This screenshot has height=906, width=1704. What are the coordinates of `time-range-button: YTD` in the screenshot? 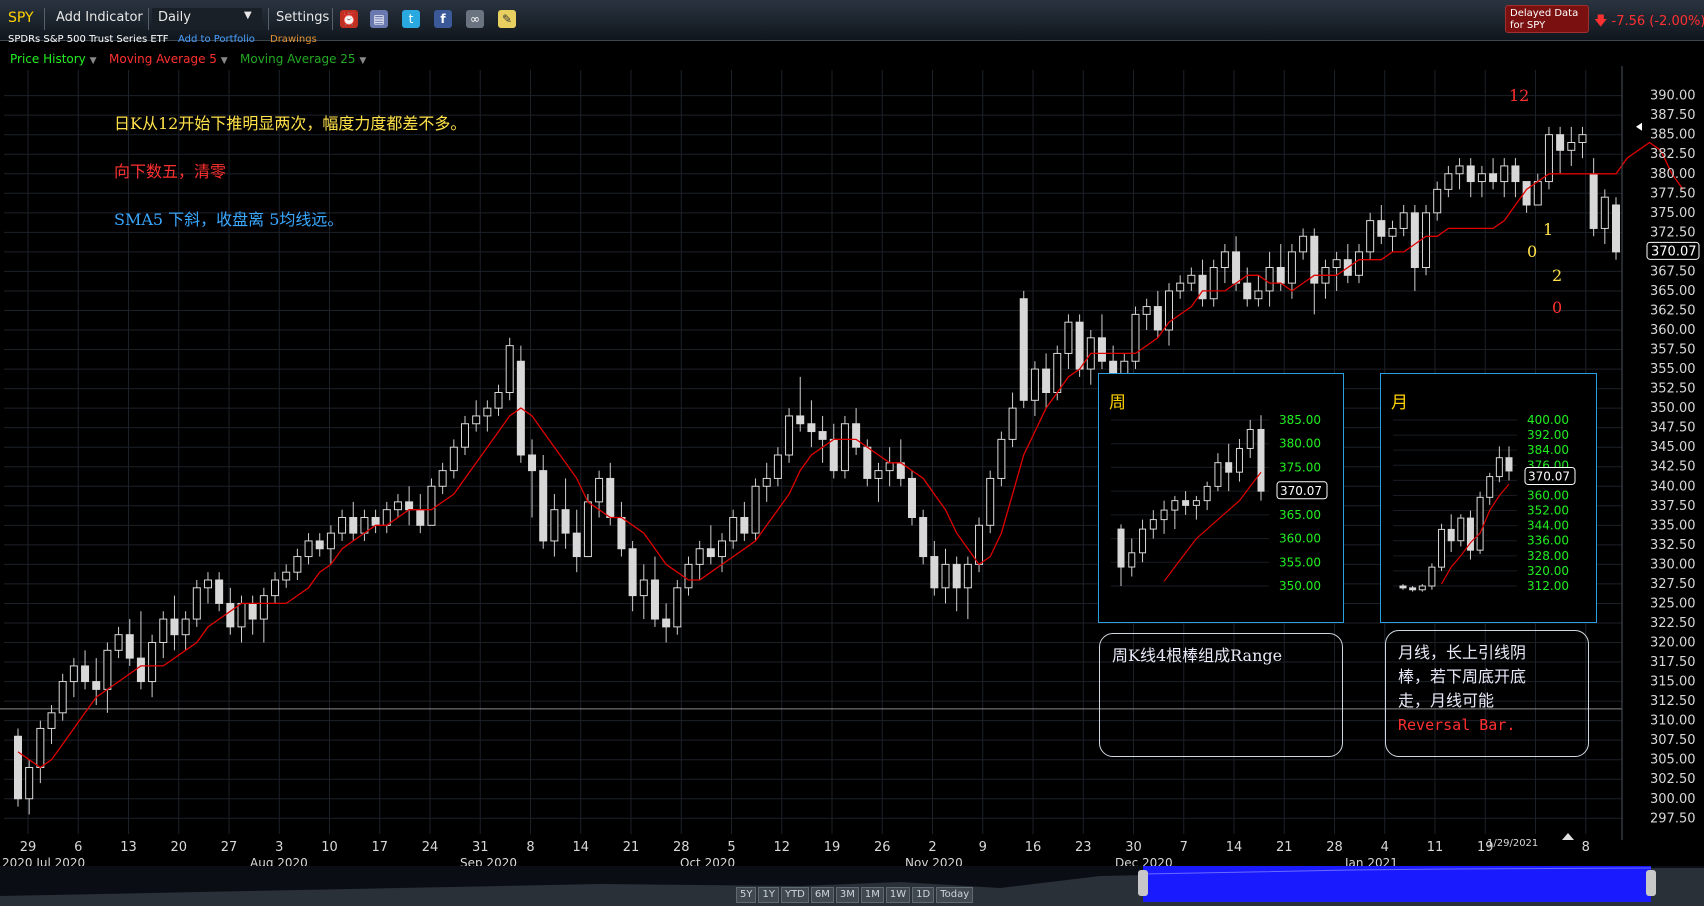 It's located at (794, 895).